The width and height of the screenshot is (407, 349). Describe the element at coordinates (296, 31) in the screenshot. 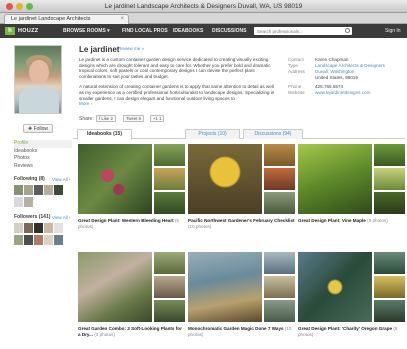

I see `search-input` at that location.